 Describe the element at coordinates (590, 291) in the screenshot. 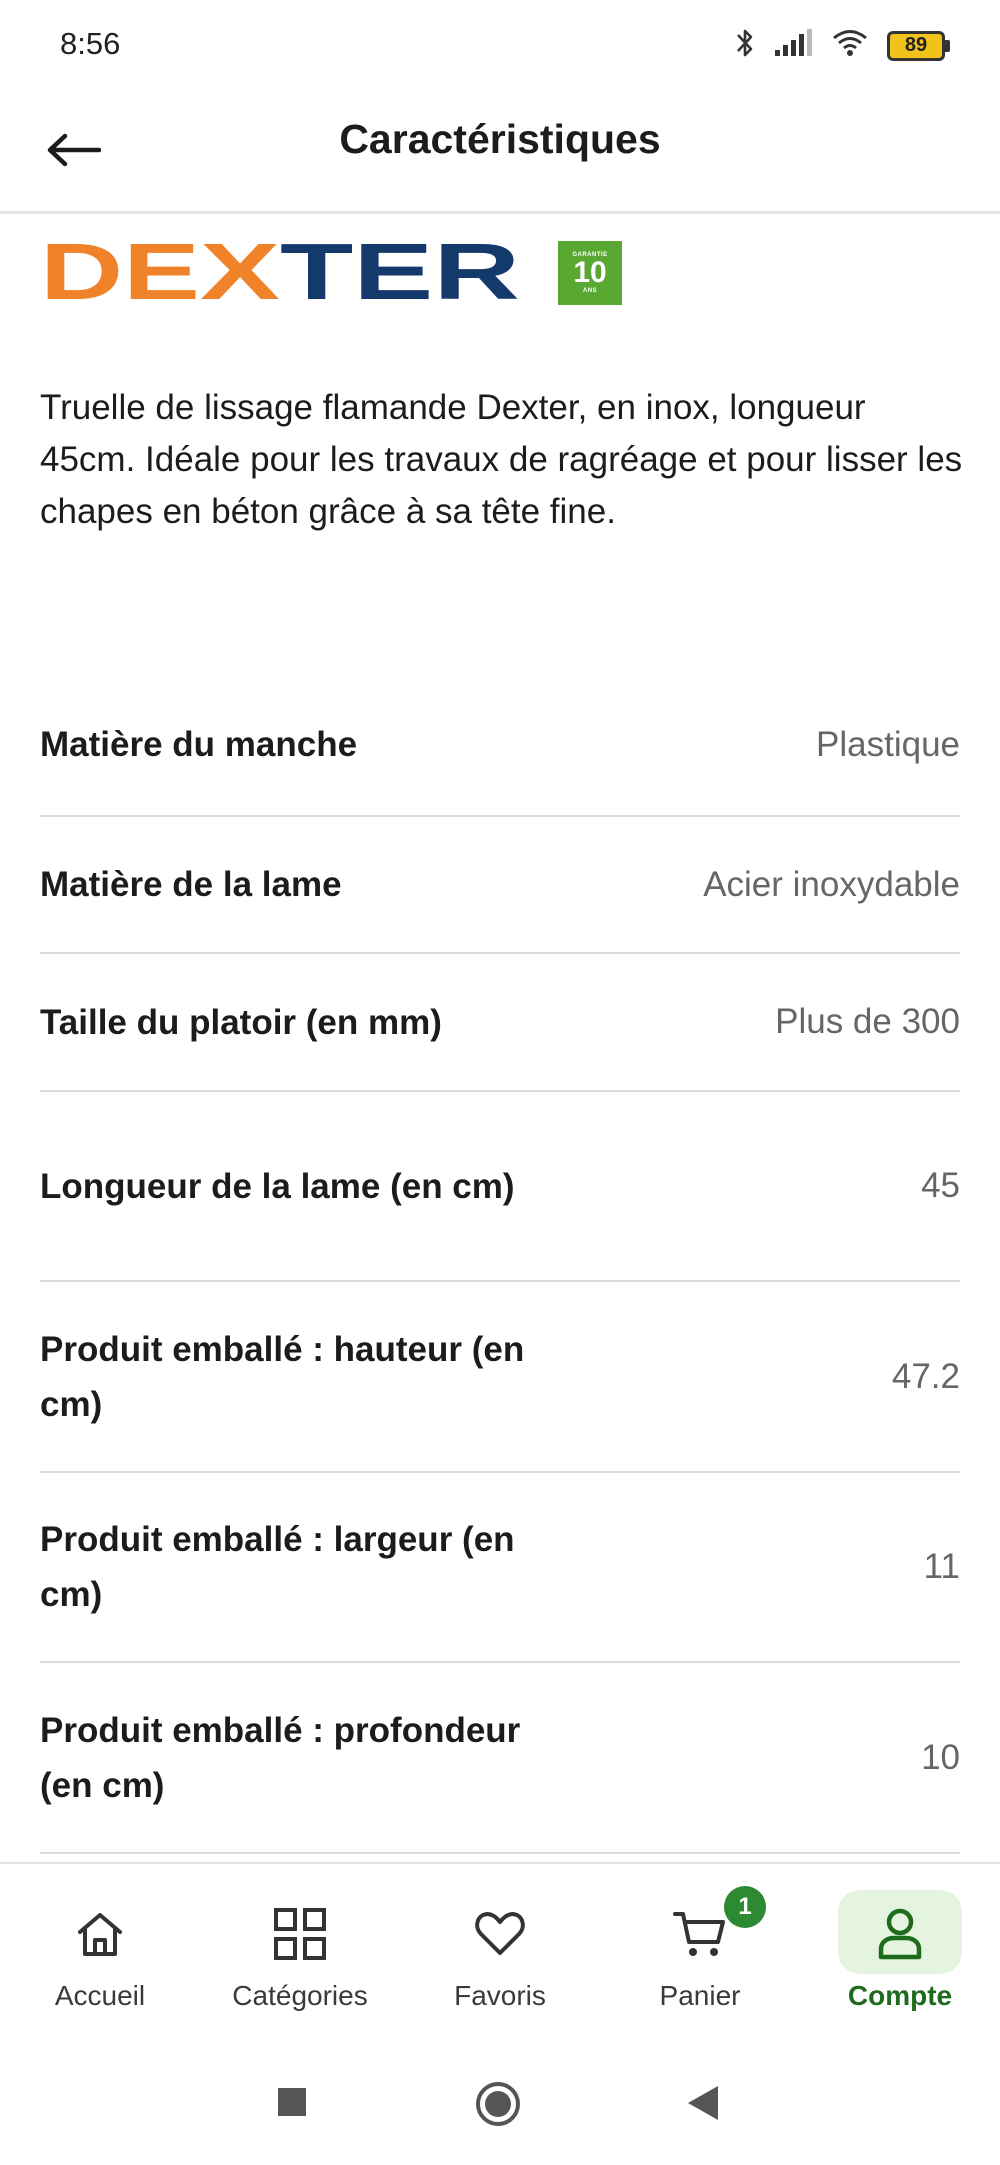

I see `warranty-unit: ANS` at that location.